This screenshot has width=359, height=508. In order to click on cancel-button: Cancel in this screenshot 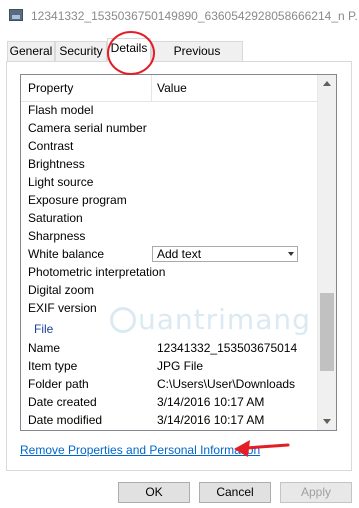, I will do `click(235, 492)`.